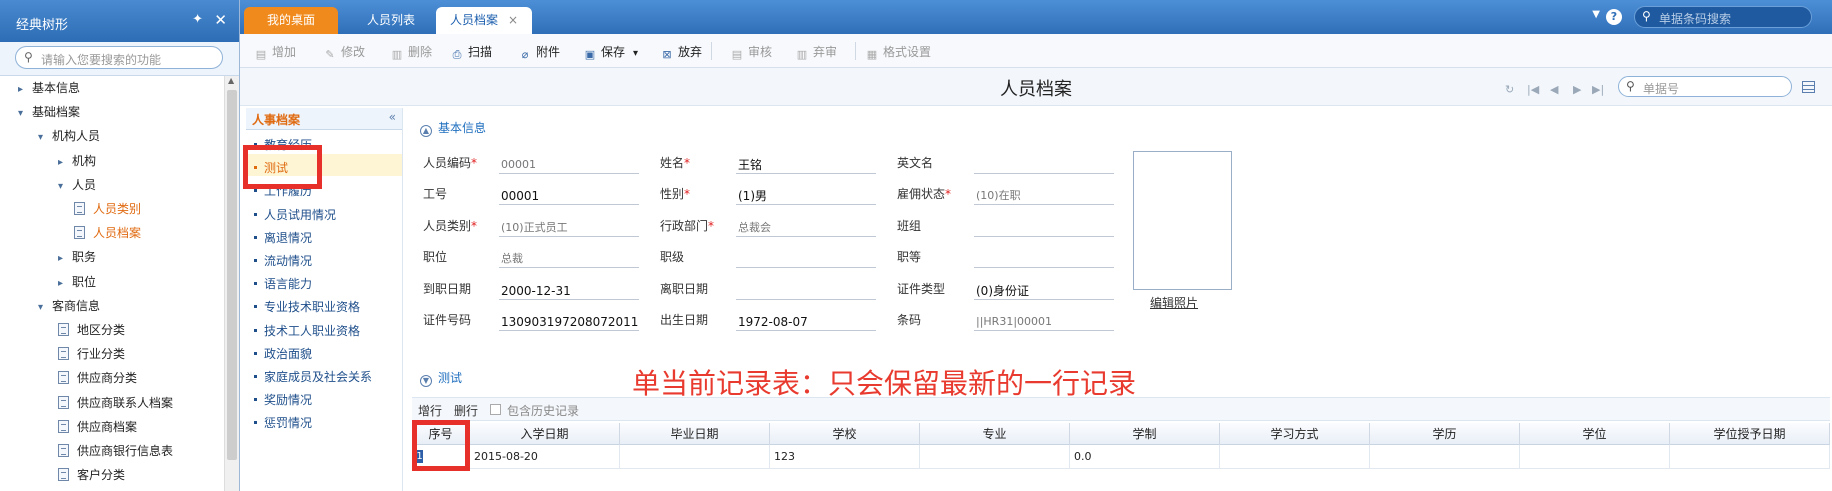 The width and height of the screenshot is (1832, 491). Describe the element at coordinates (307, 306) in the screenshot. I see `hr-archive-item: 专业技术职业资格` at that location.